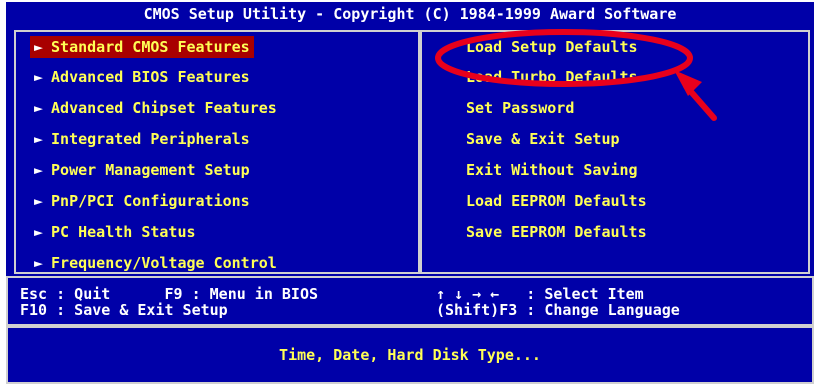  What do you see at coordinates (564, 58) in the screenshot?
I see `annotation-ellipse` at bounding box center [564, 58].